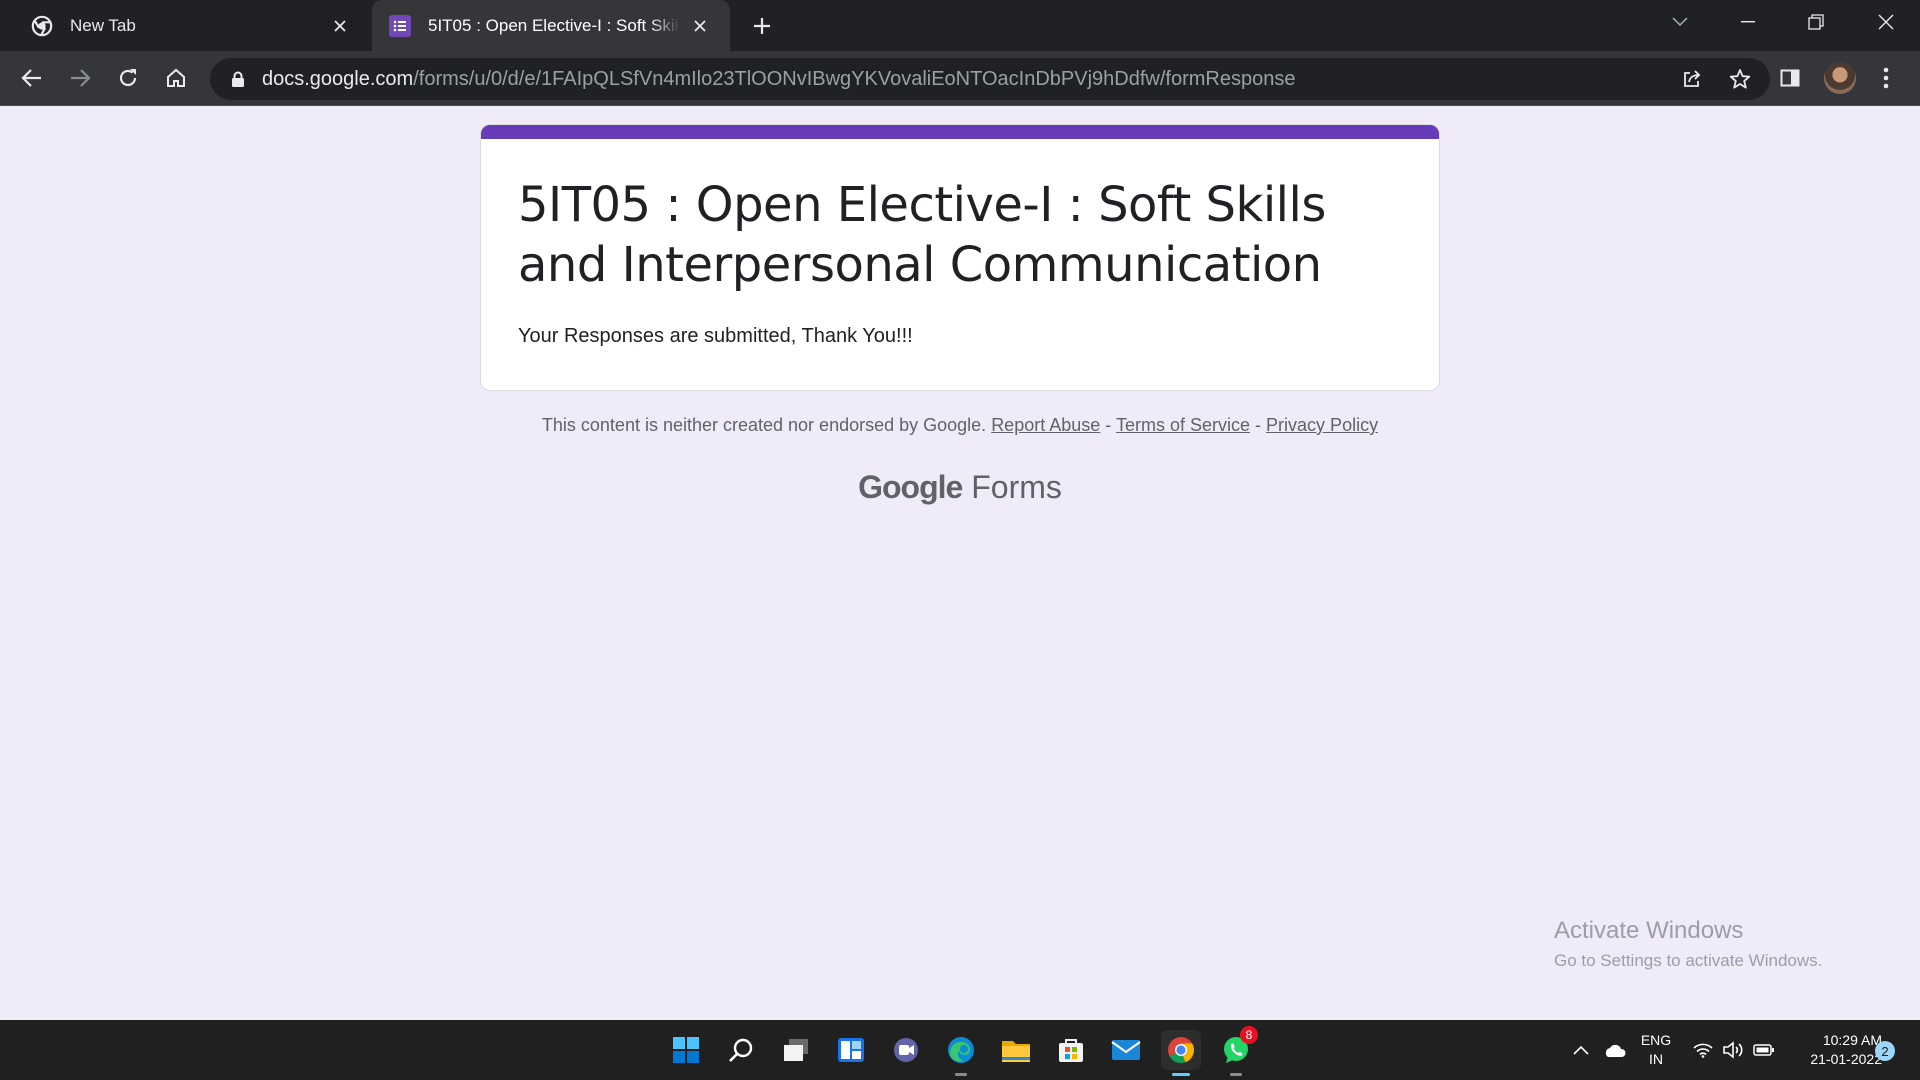 The height and width of the screenshot is (1080, 1920). Describe the element at coordinates (1045, 425) in the screenshot. I see `report-abuse-link: Report Abuse` at that location.